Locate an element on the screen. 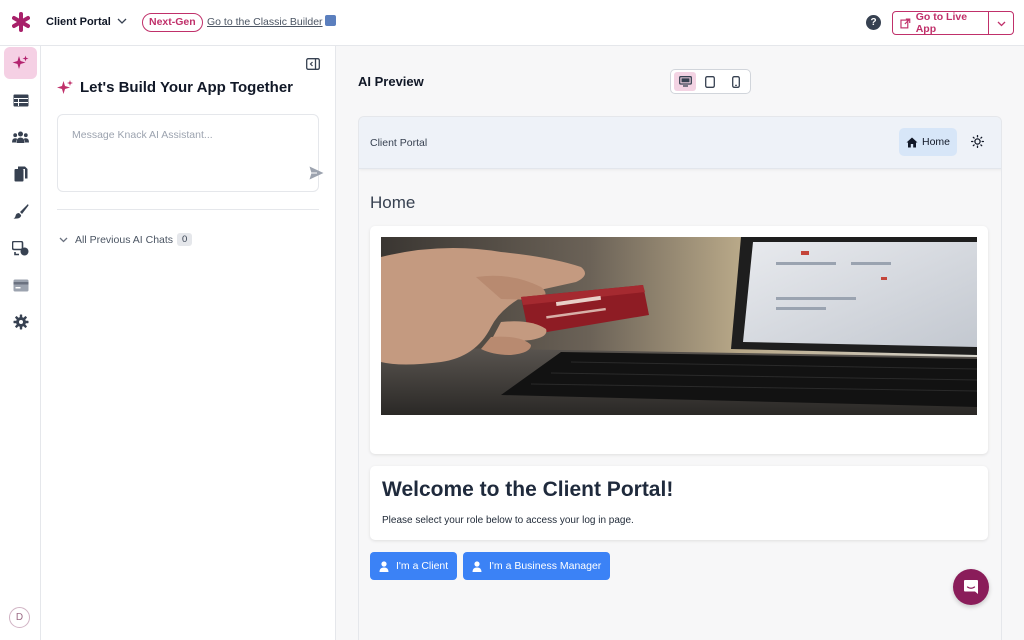 The width and height of the screenshot is (1024, 640). users-icon is located at coordinates (20, 137).